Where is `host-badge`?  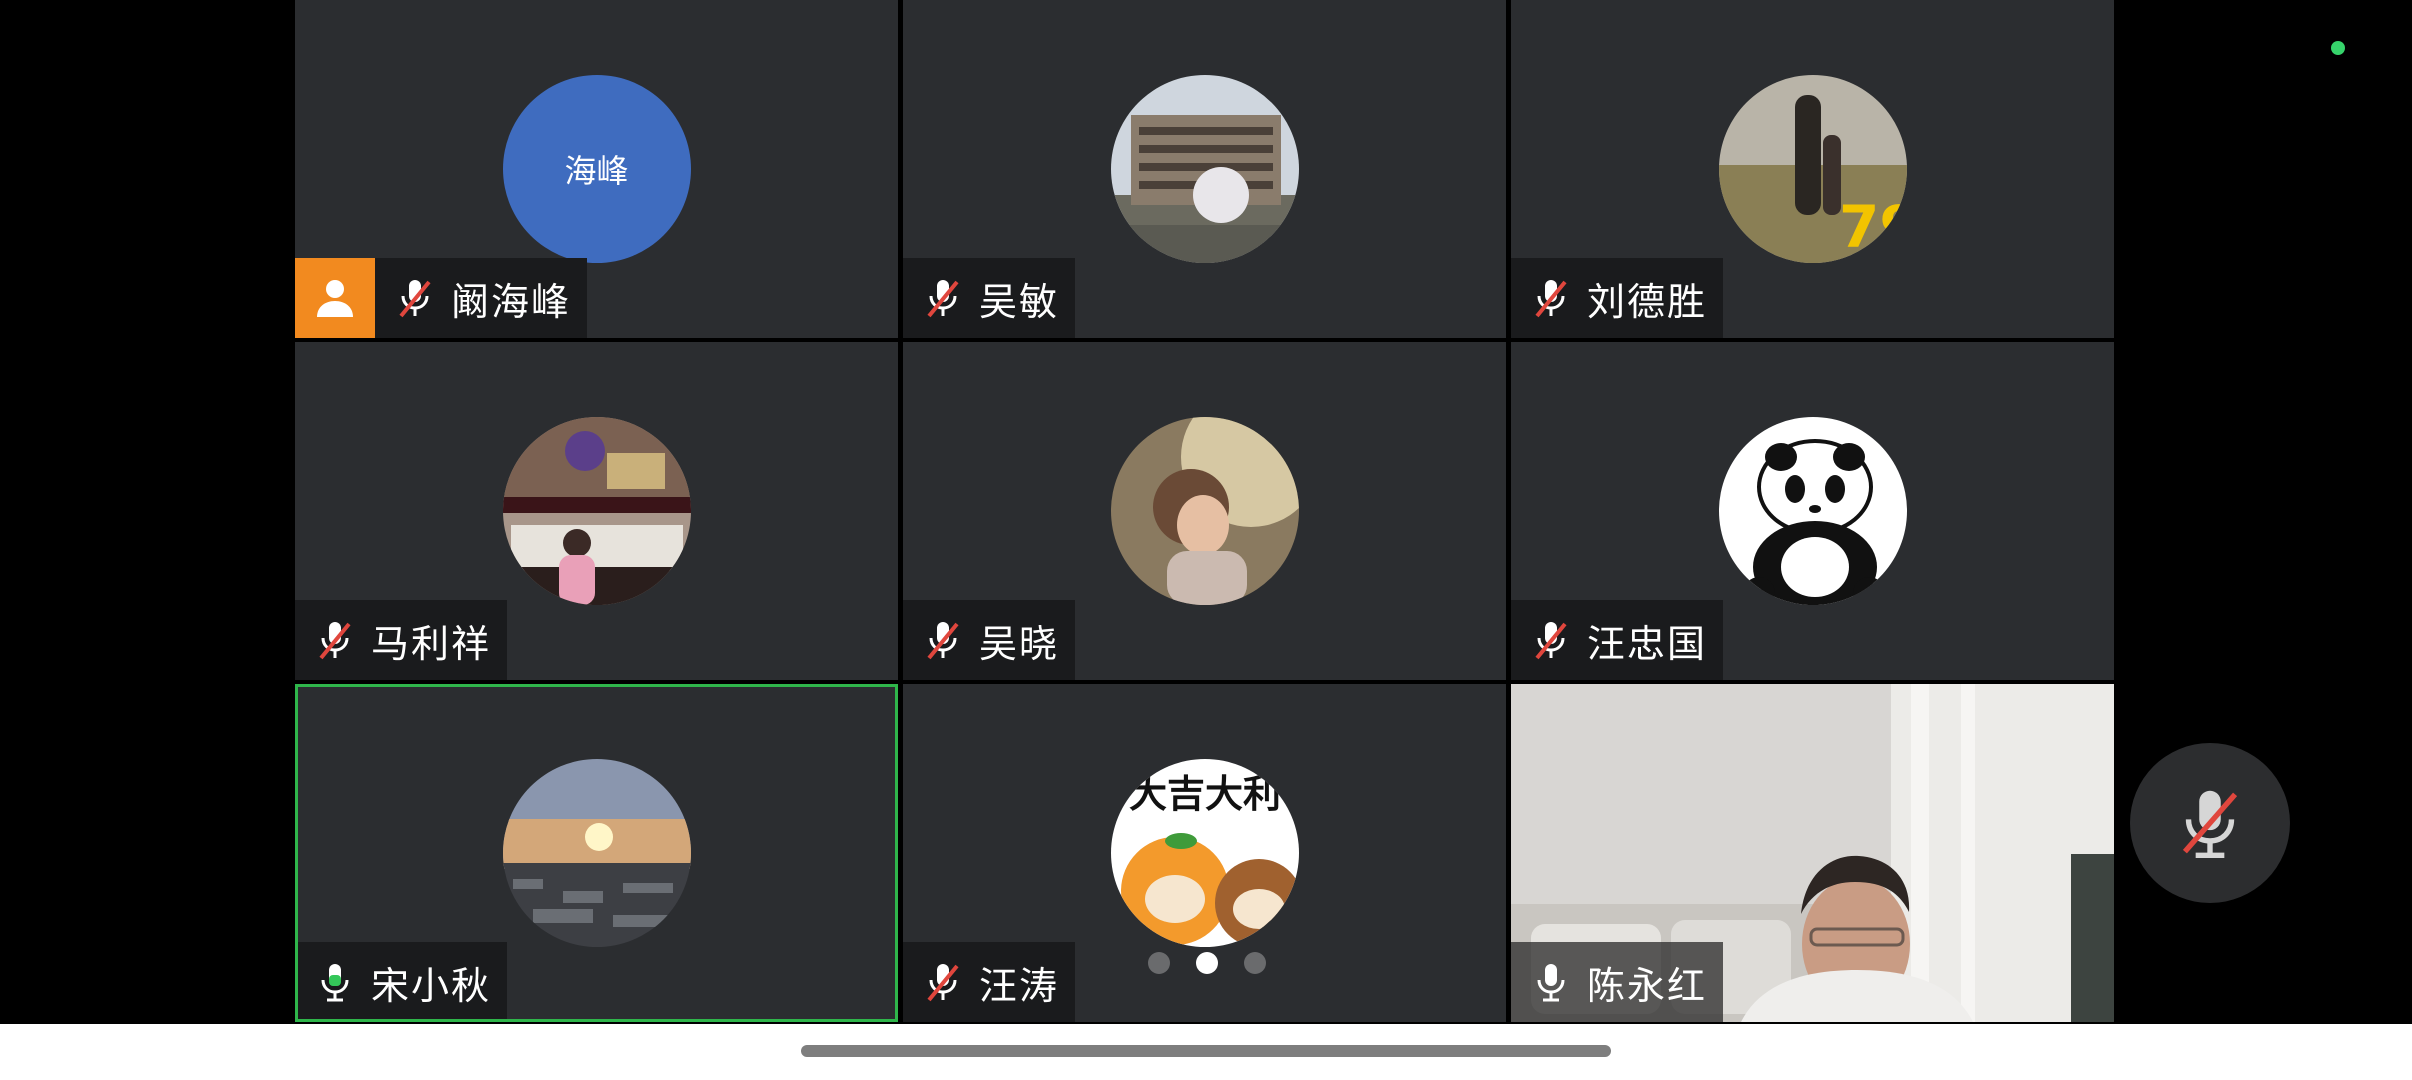
host-badge is located at coordinates (335, 298).